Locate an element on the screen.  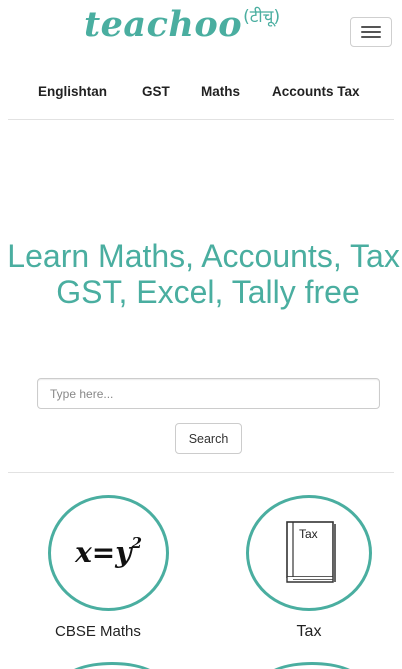
search-button: Search is located at coordinates (208, 438).